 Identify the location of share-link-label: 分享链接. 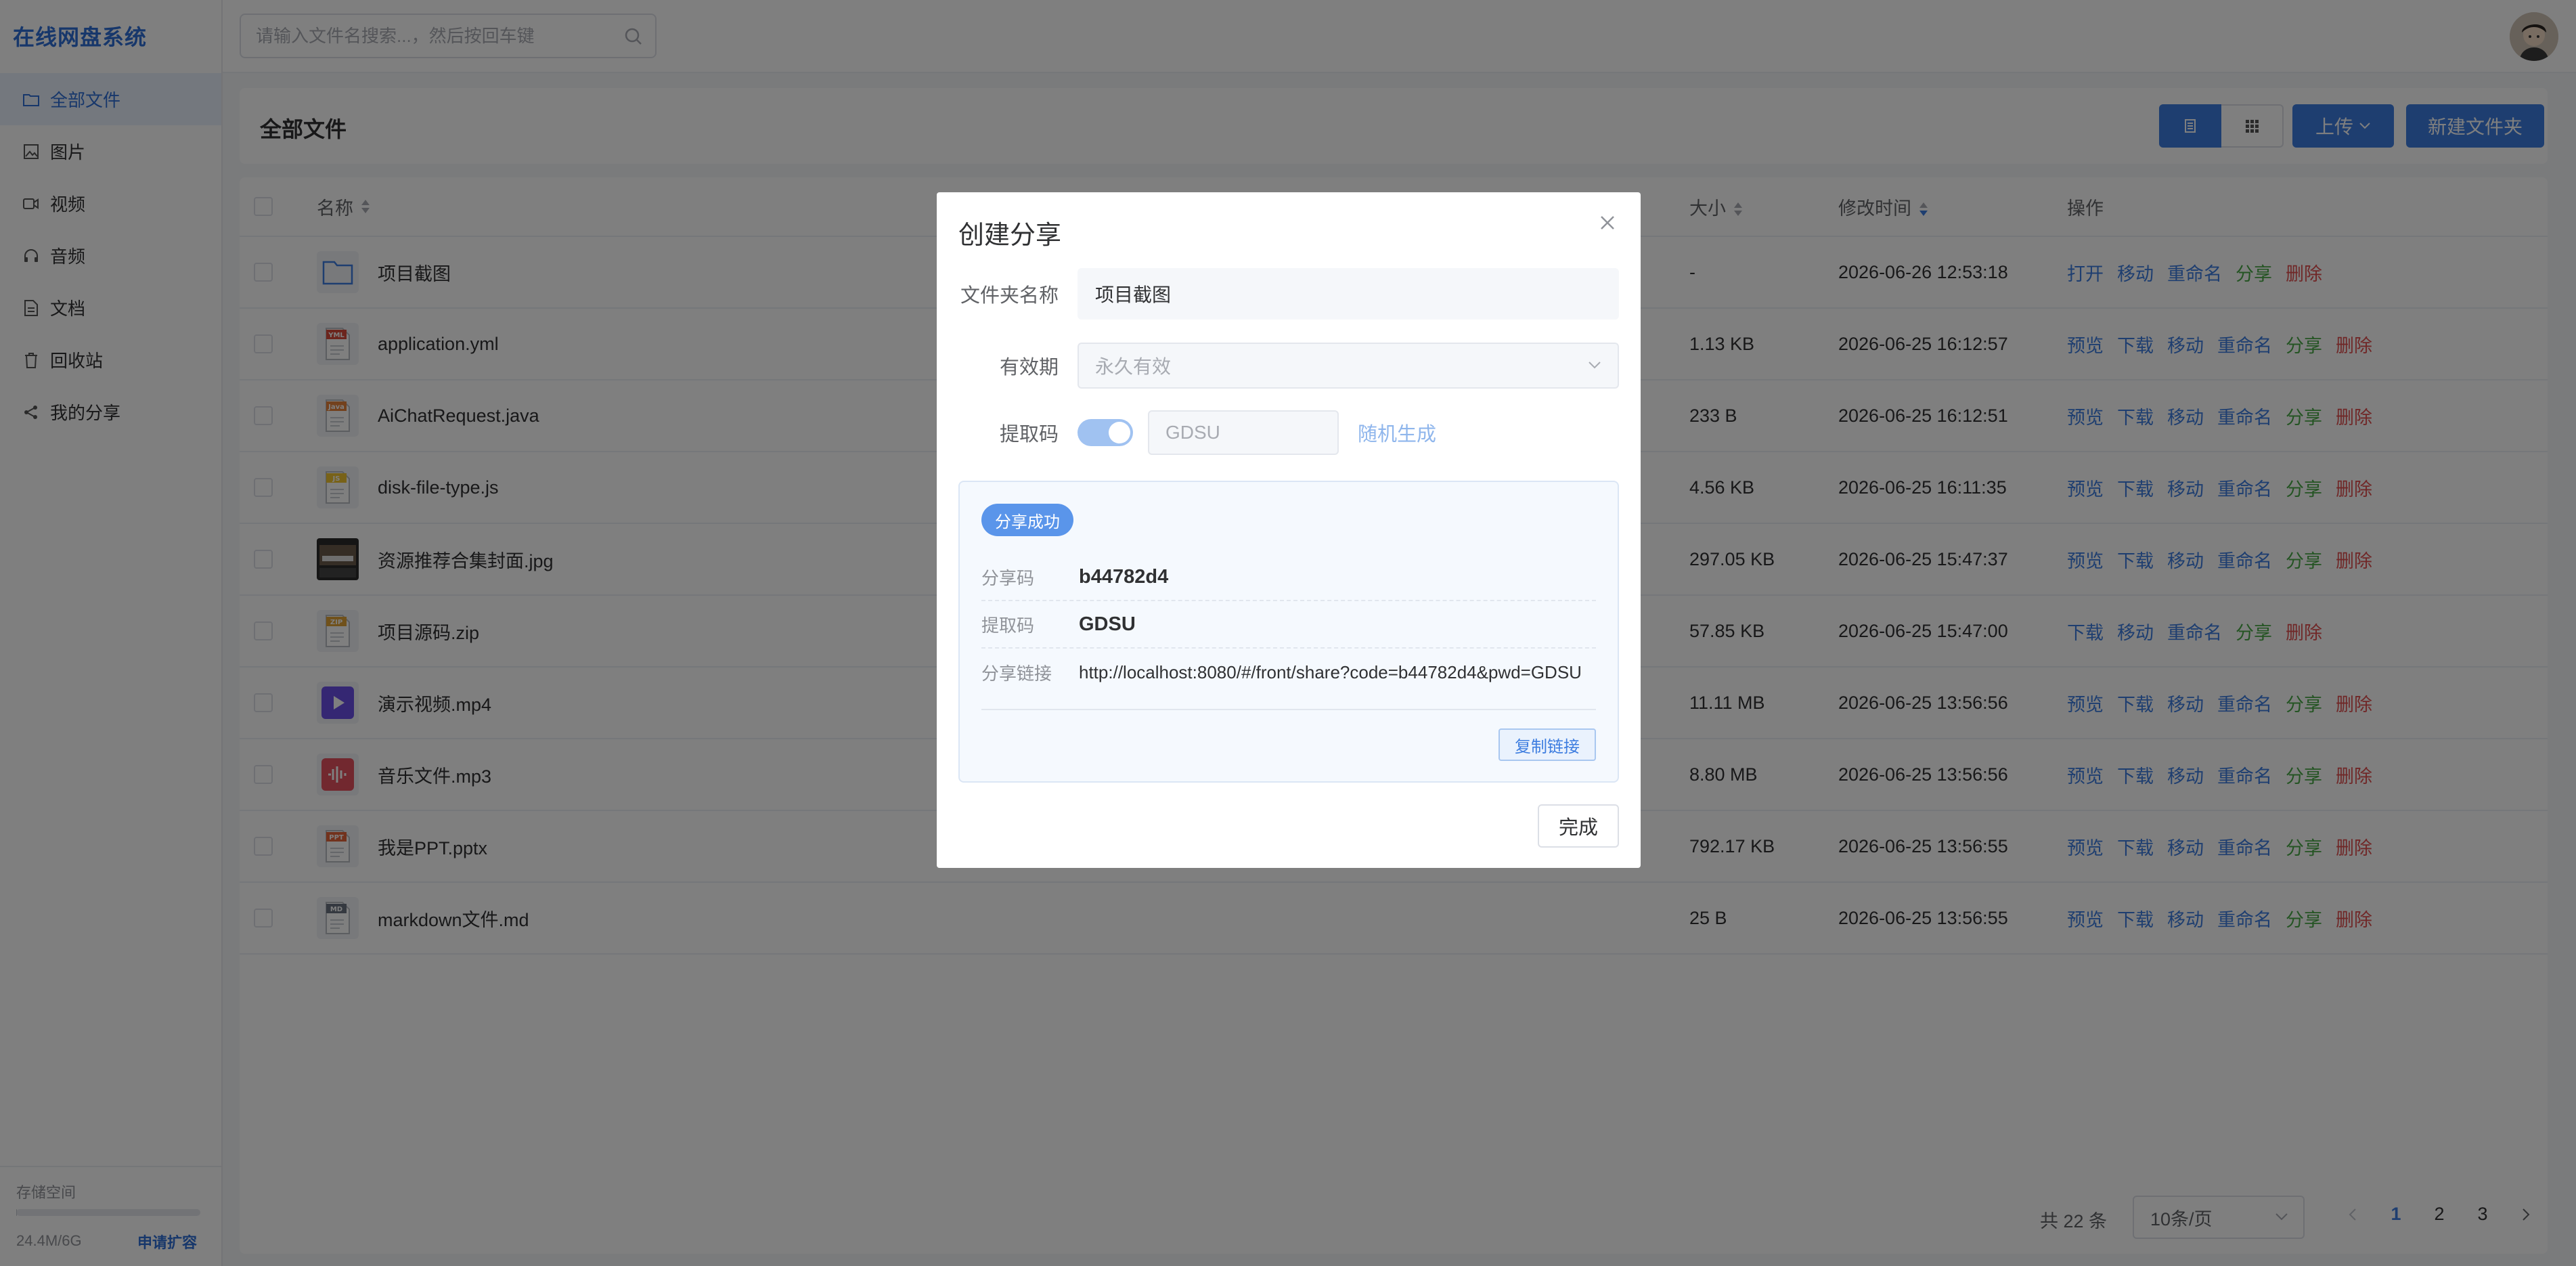
(1016, 673).